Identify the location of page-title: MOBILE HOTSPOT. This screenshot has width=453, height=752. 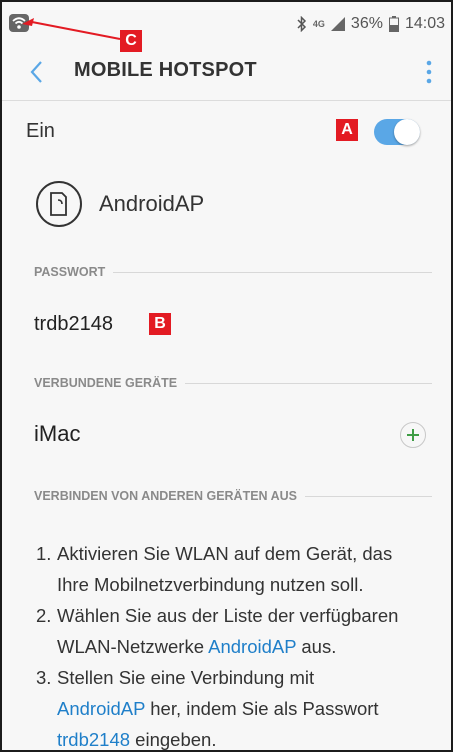
(165, 70).